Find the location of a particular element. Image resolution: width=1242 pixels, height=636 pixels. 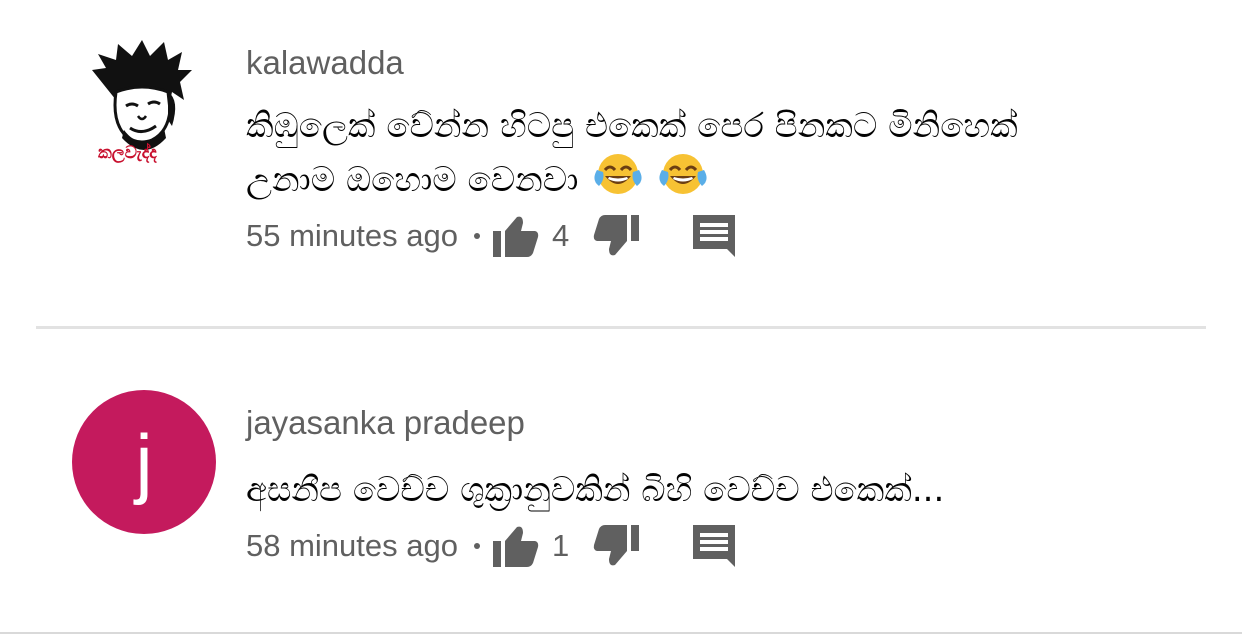

comment-time: 55 minutes ago is located at coordinates (352, 235).